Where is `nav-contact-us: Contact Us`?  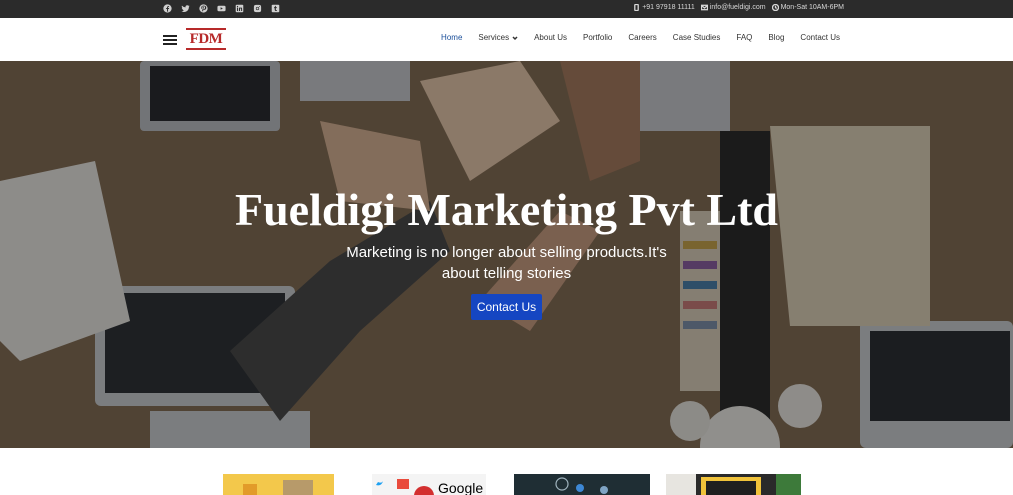
nav-contact-us: Contact Us is located at coordinates (820, 37).